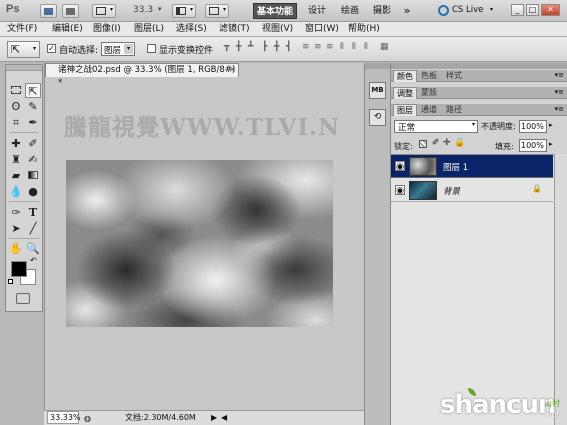  Describe the element at coordinates (149, 29) in the screenshot. I see `menu-layer: 图层(L)` at that location.